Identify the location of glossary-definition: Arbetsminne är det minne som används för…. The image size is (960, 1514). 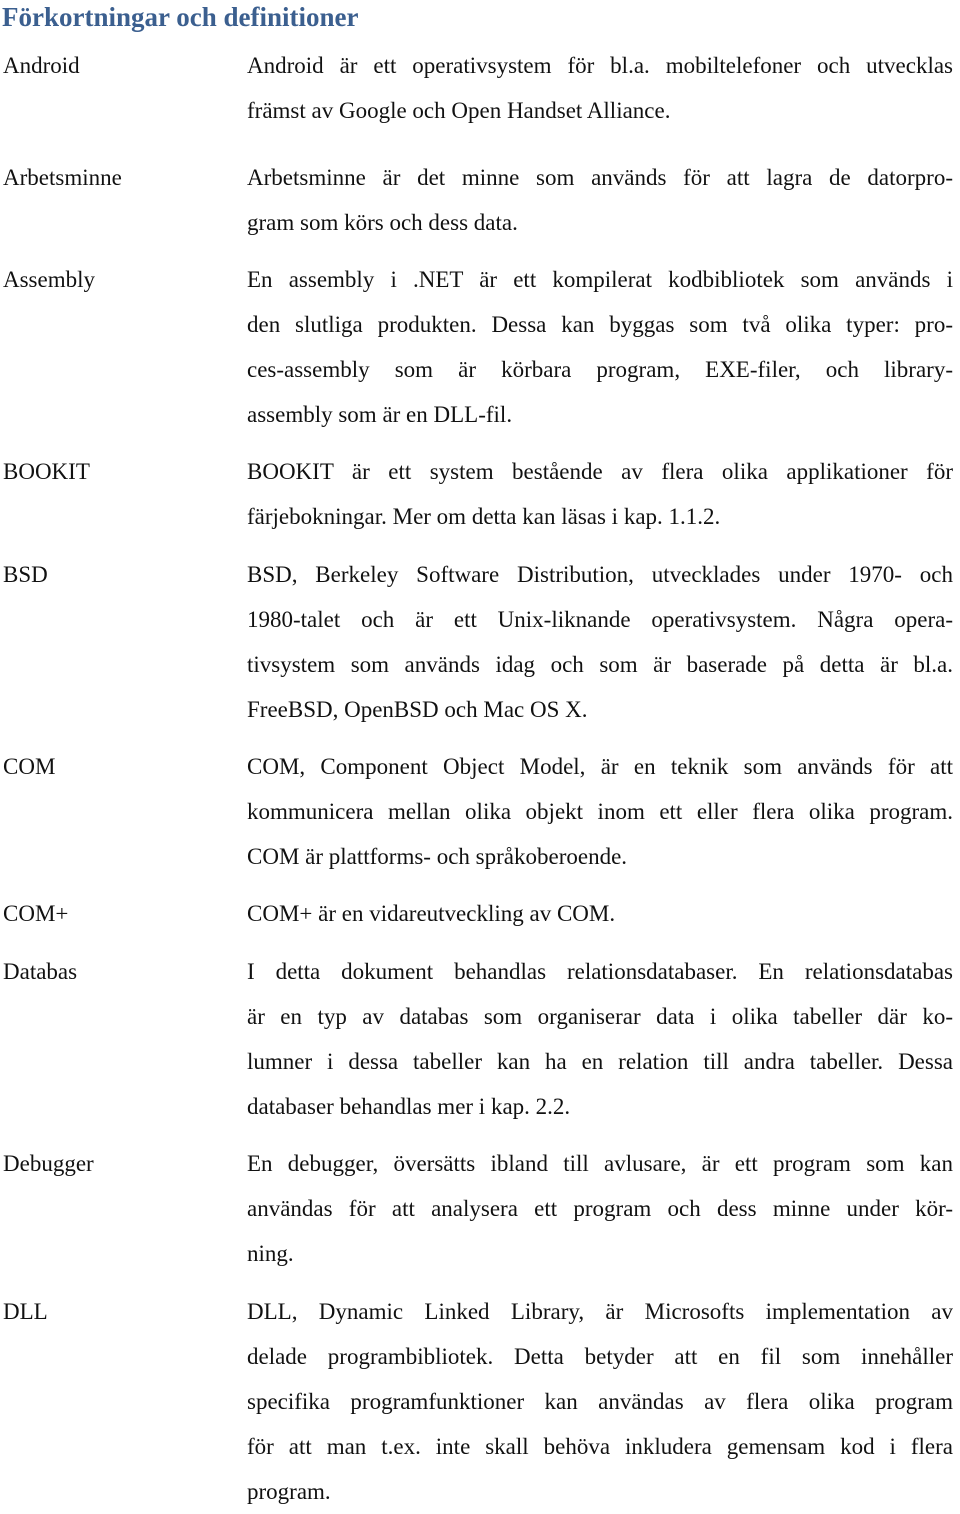
(600, 200).